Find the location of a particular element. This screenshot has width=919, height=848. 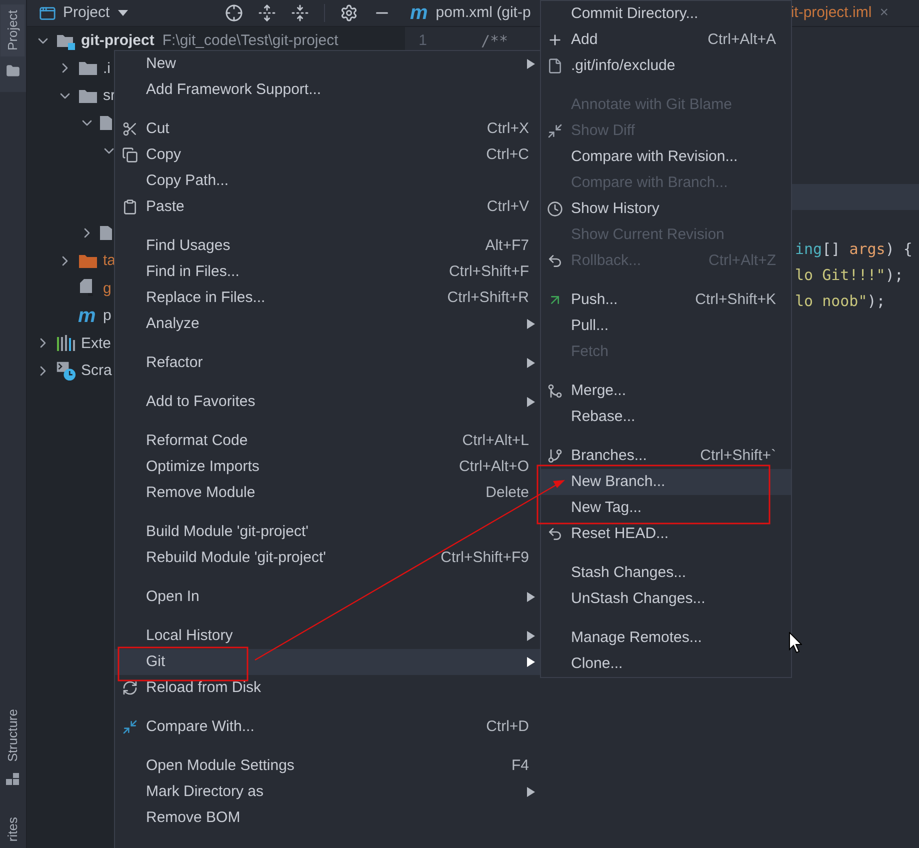

menu-item: Mark Directory as is located at coordinates (327, 792).